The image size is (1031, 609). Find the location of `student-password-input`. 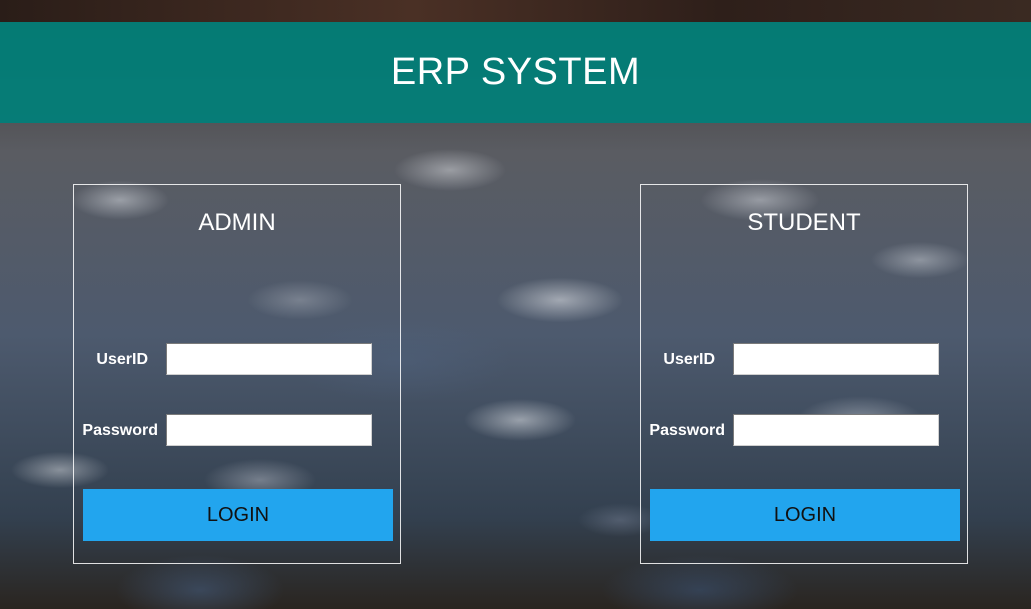

student-password-input is located at coordinates (836, 430).